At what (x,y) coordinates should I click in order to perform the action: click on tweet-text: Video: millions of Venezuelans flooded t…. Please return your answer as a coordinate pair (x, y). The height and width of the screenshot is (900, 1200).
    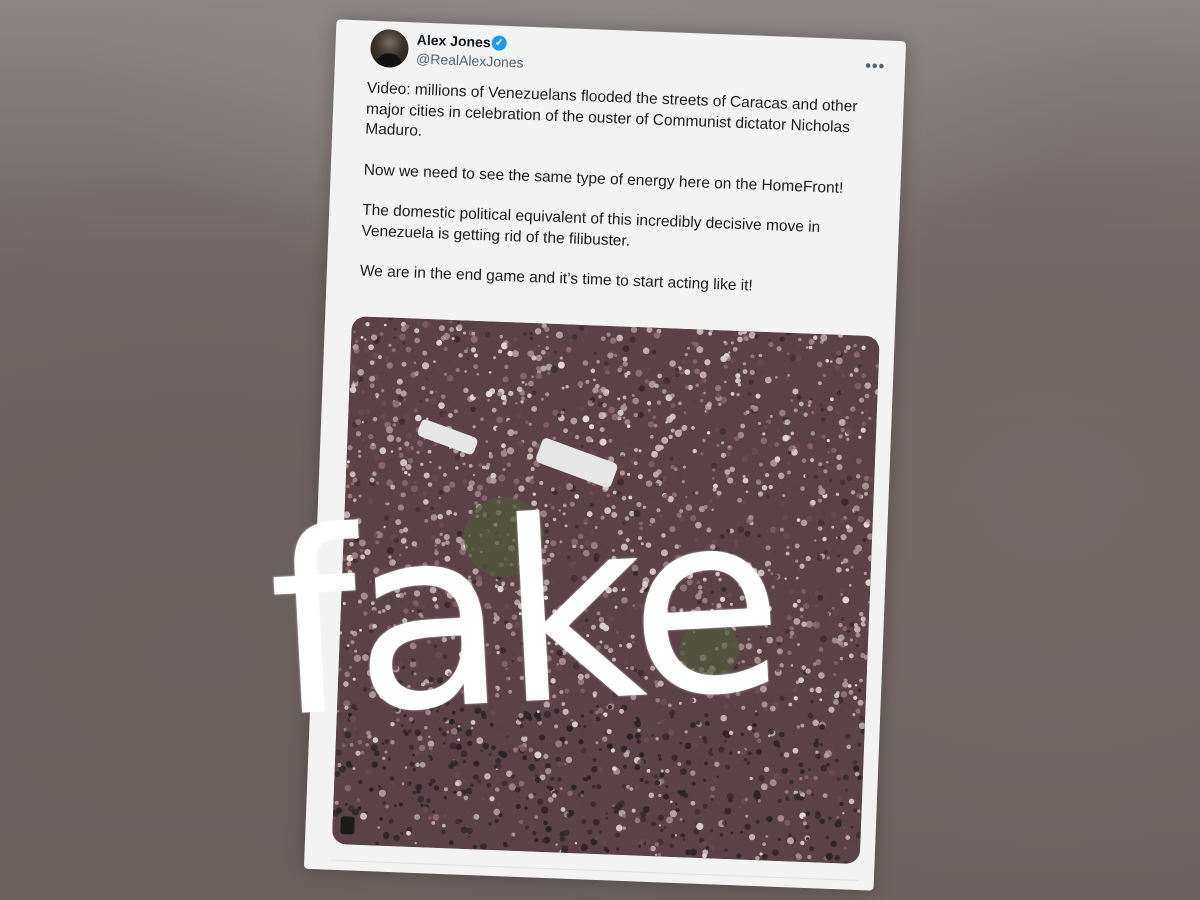
    Looking at the image, I should click on (623, 200).